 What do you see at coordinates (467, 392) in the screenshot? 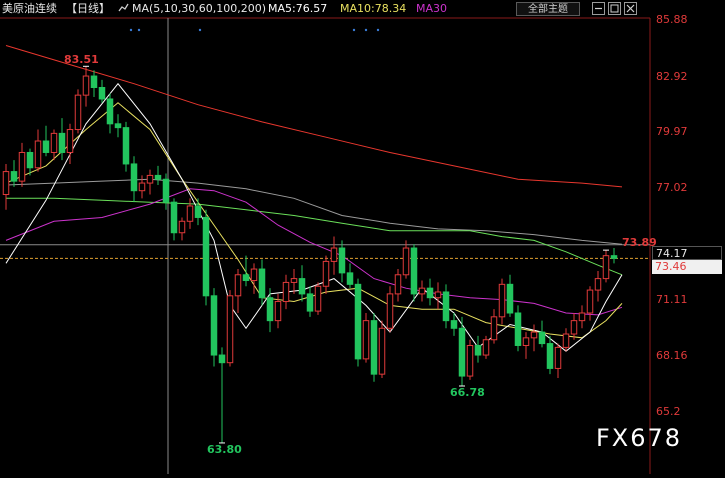
I see `low-annotation: 66.78` at bounding box center [467, 392].